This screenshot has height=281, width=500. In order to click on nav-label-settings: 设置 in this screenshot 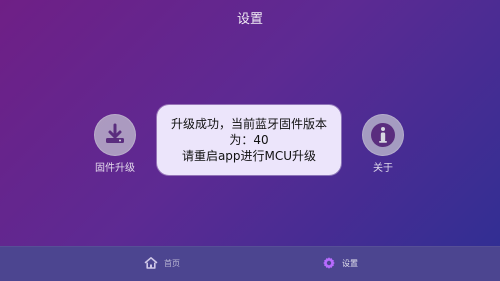, I will do `click(350, 263)`.